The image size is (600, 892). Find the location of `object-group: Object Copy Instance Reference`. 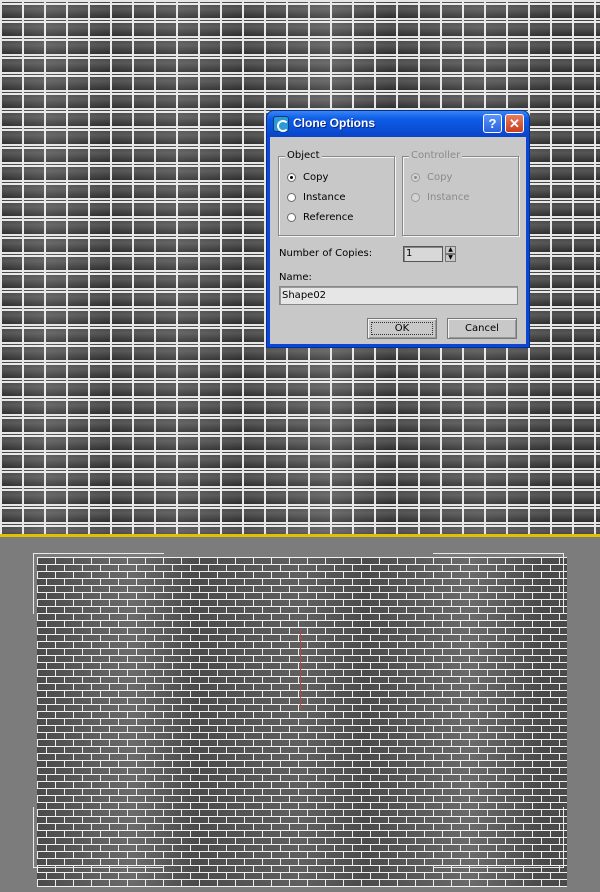

object-group: Object Copy Instance Reference is located at coordinates (336, 193).